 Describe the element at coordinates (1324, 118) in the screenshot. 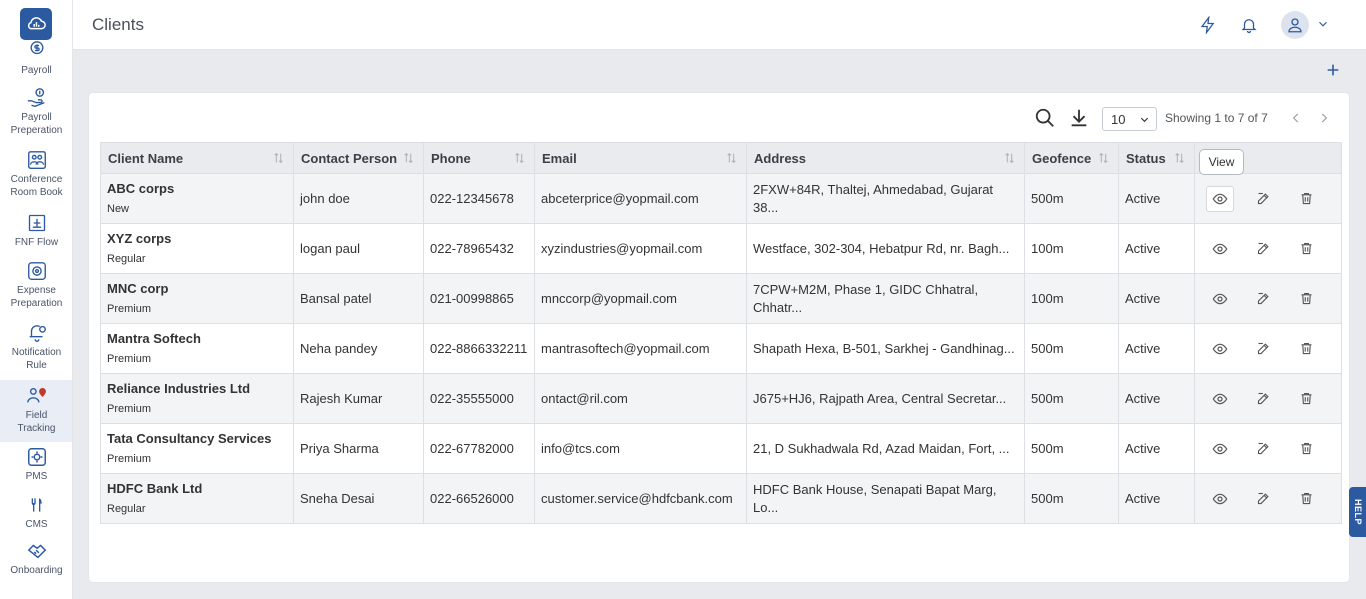

I see `next-page-button` at that location.